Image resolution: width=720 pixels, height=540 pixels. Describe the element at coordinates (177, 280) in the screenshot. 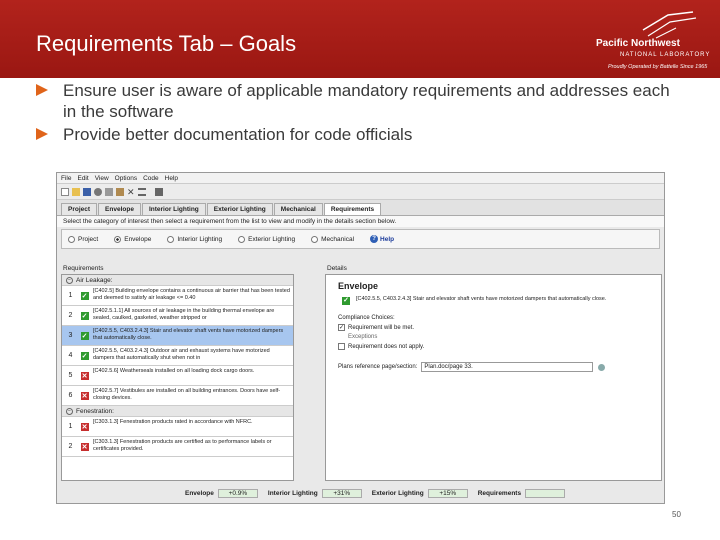

I see `group-header-air-leakage: − Air Leakage:` at that location.